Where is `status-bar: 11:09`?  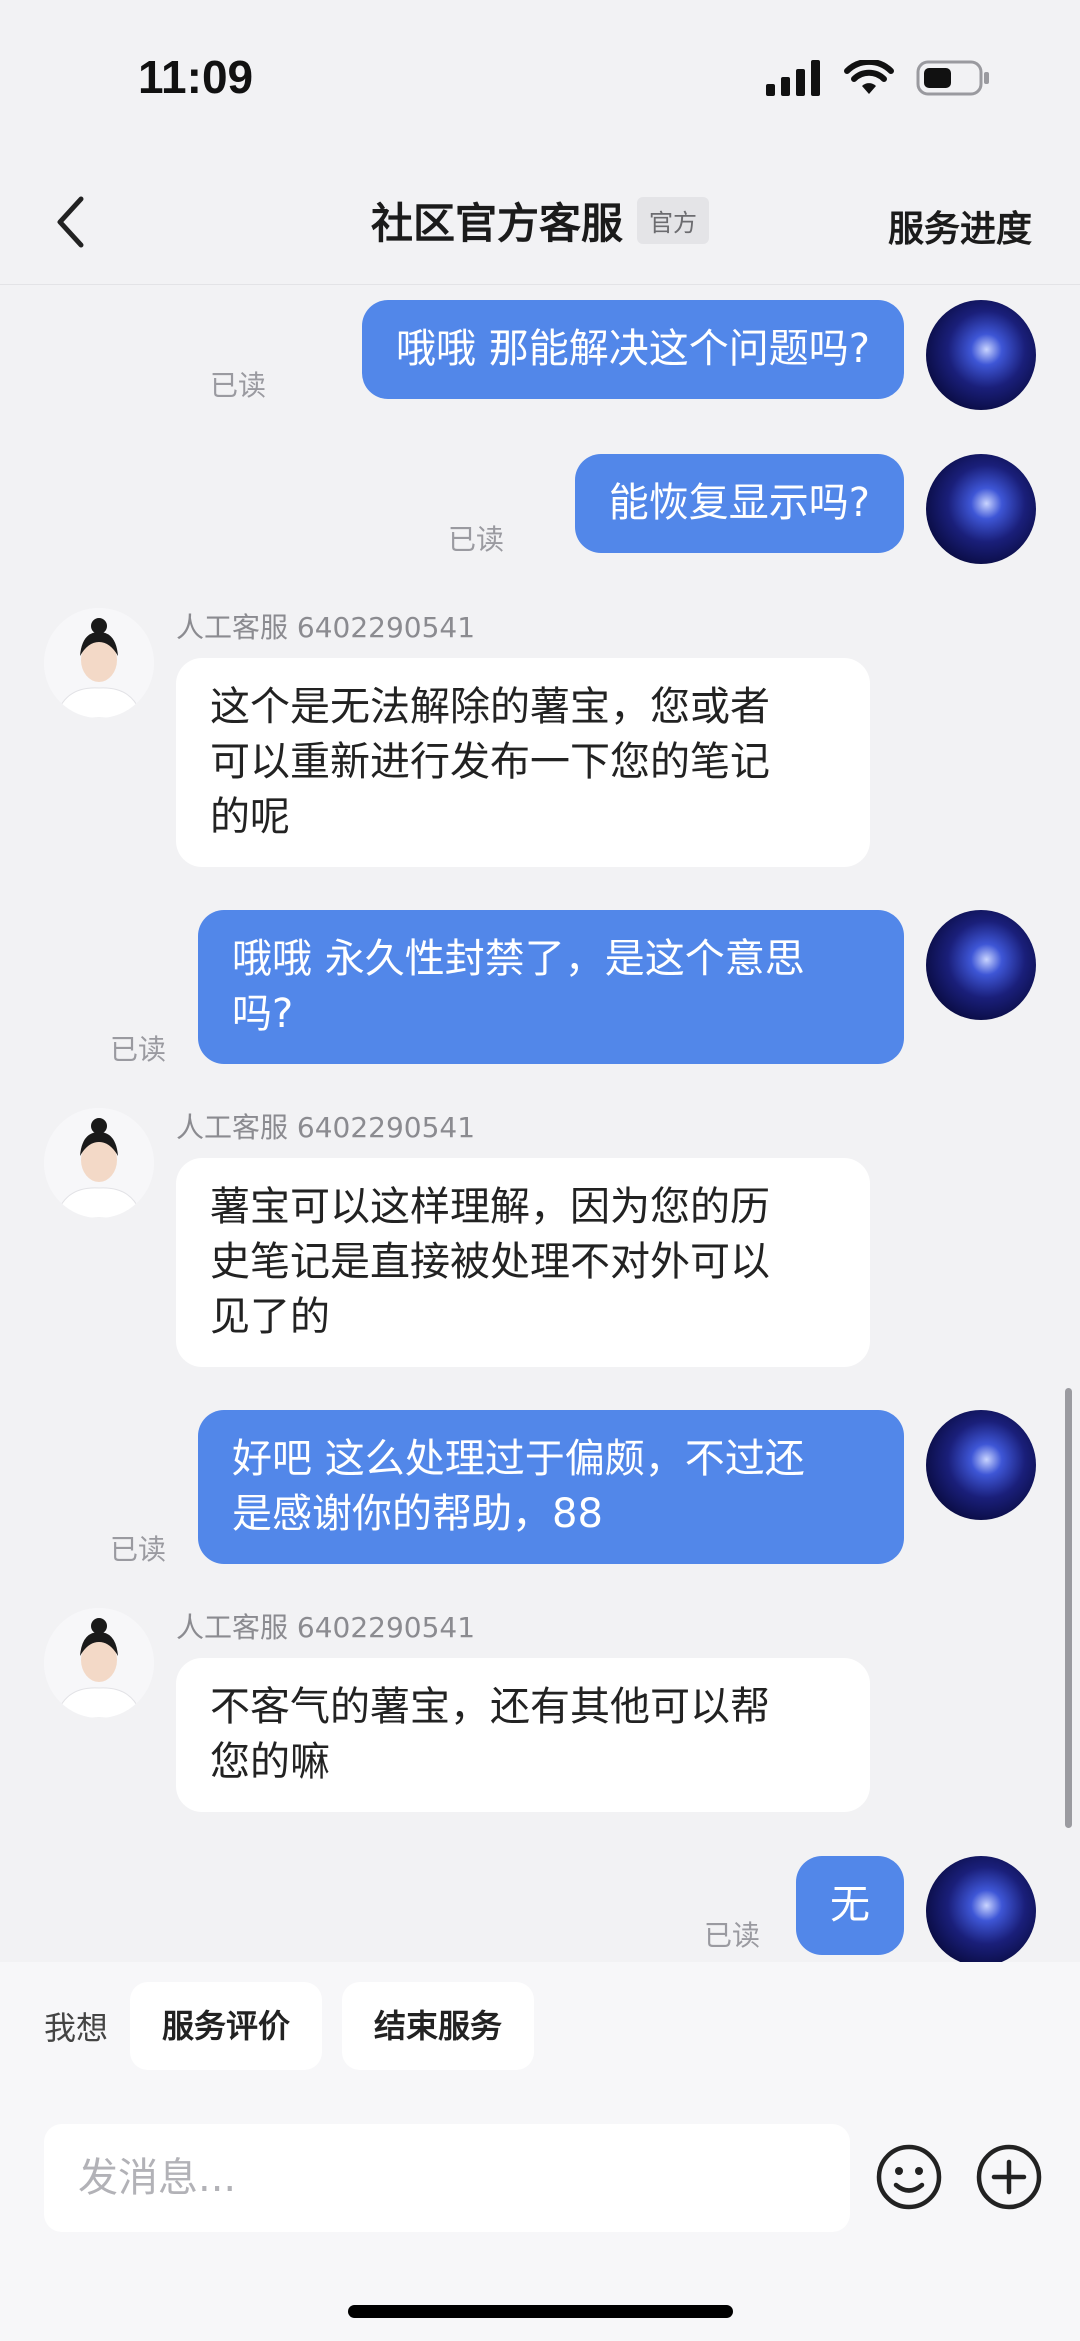
status-bar: 11:09 is located at coordinates (540, 80).